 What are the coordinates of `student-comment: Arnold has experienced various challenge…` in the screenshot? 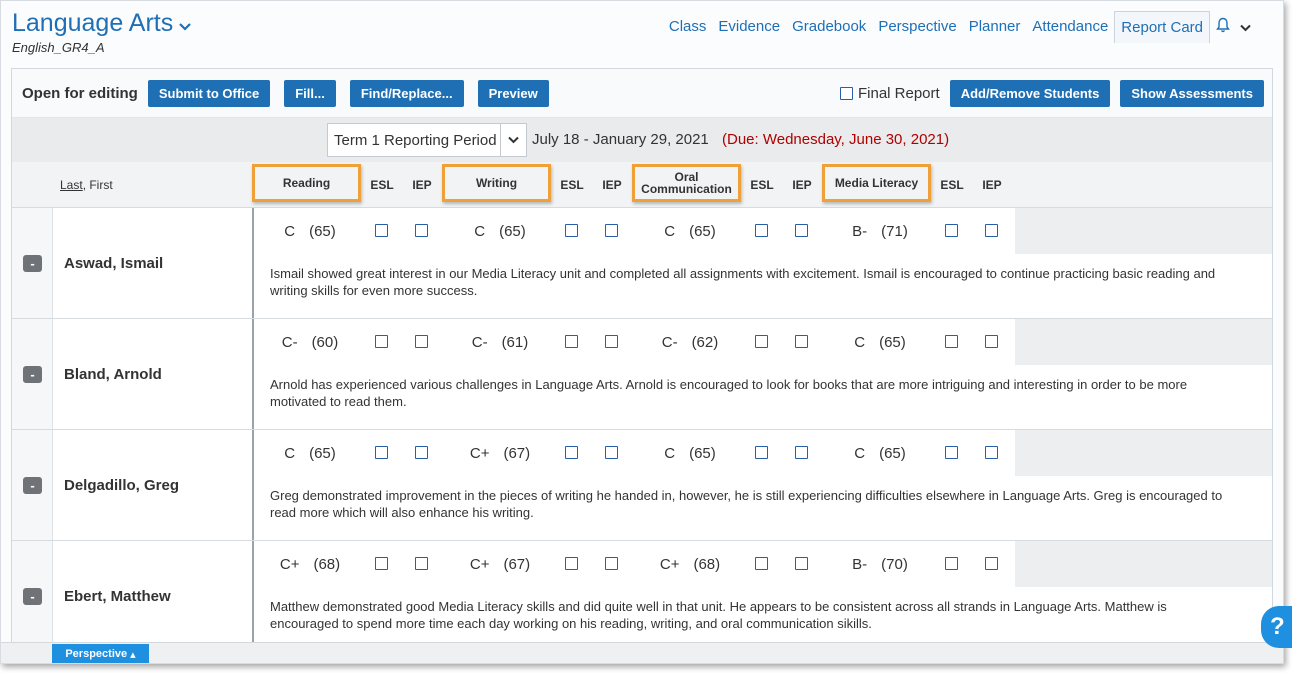 It's located at (750, 393).